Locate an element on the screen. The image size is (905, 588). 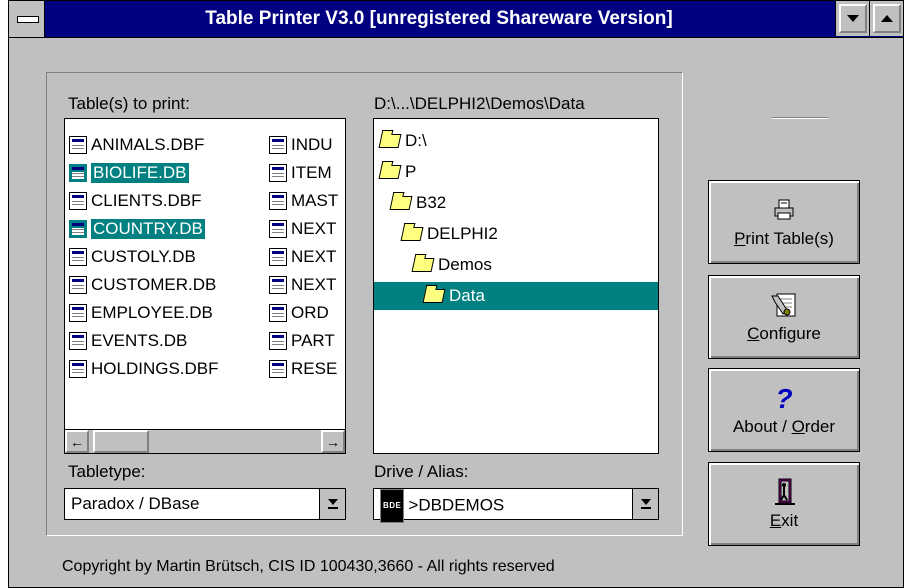
directory-name: P is located at coordinates (411, 171).